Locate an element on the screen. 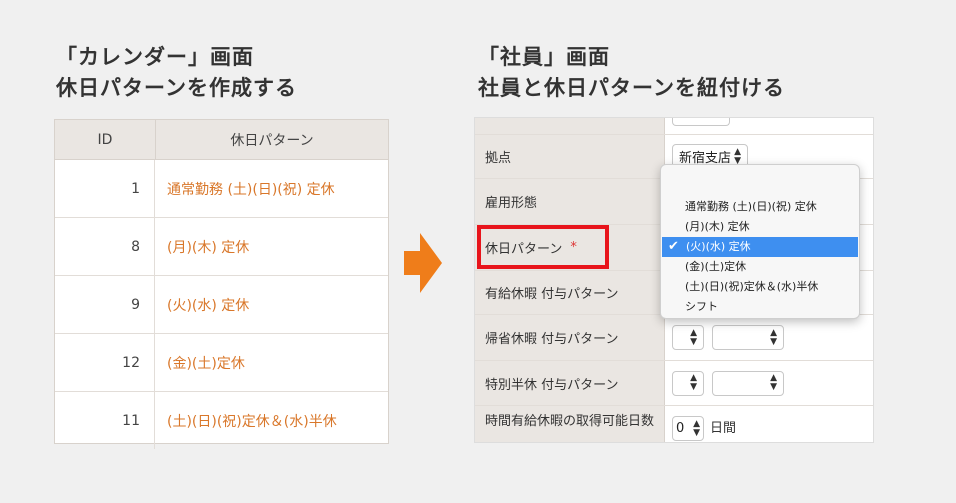 The width and height of the screenshot is (956, 503). row-pattern-link: (月)(木) 定休 is located at coordinates (271, 246).